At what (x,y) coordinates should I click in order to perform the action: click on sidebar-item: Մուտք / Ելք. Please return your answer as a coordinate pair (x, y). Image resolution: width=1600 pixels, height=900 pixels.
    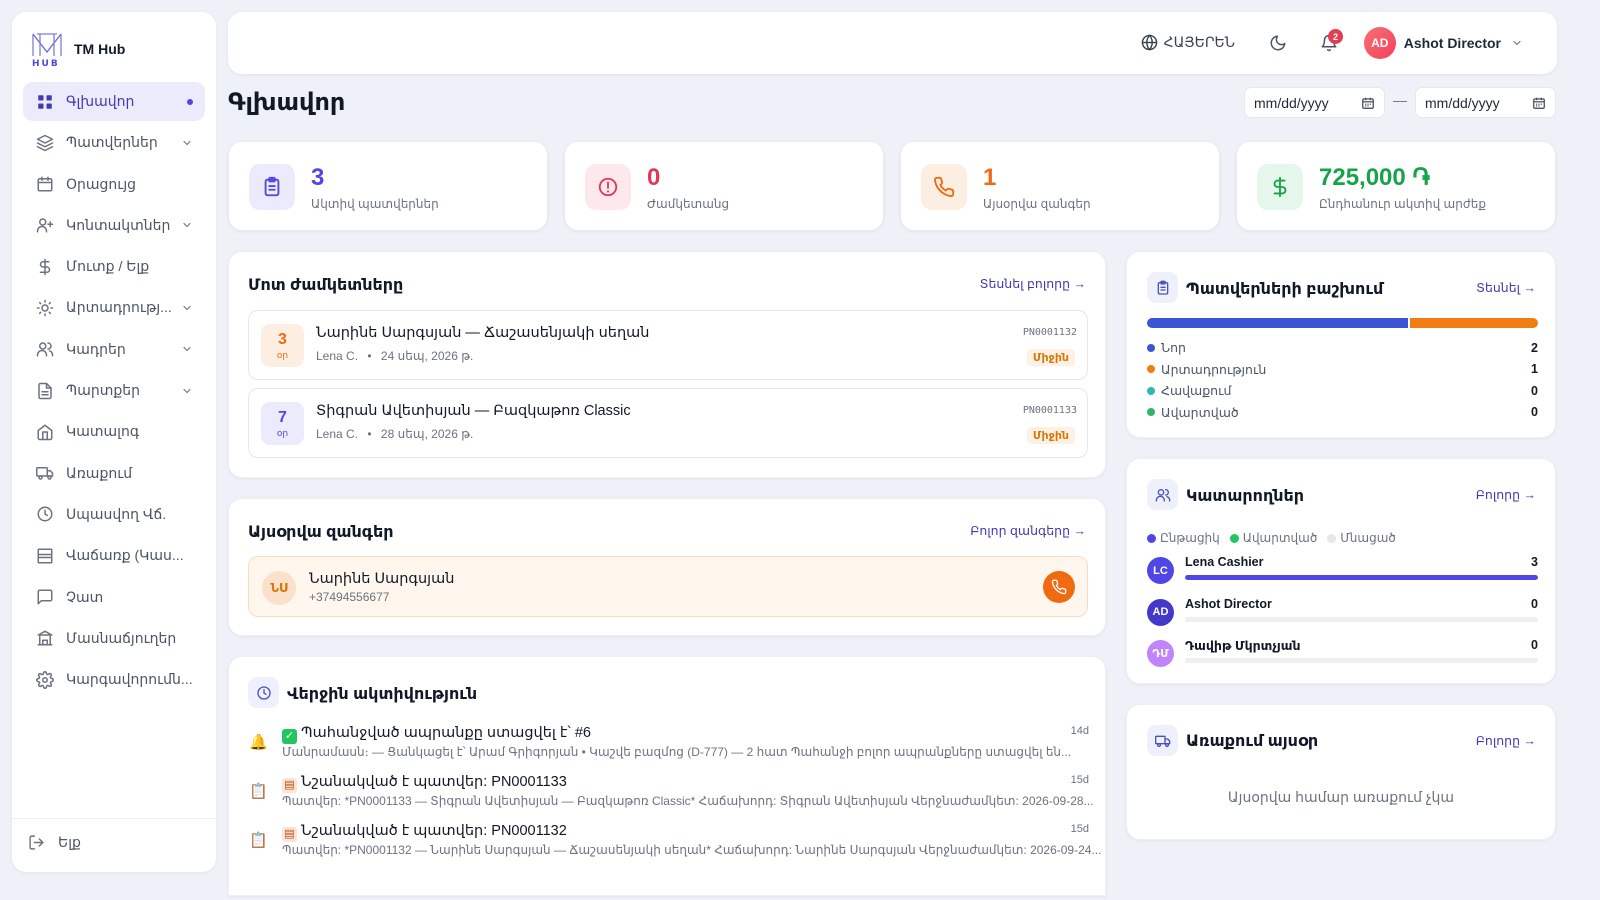
    Looking at the image, I should click on (114, 266).